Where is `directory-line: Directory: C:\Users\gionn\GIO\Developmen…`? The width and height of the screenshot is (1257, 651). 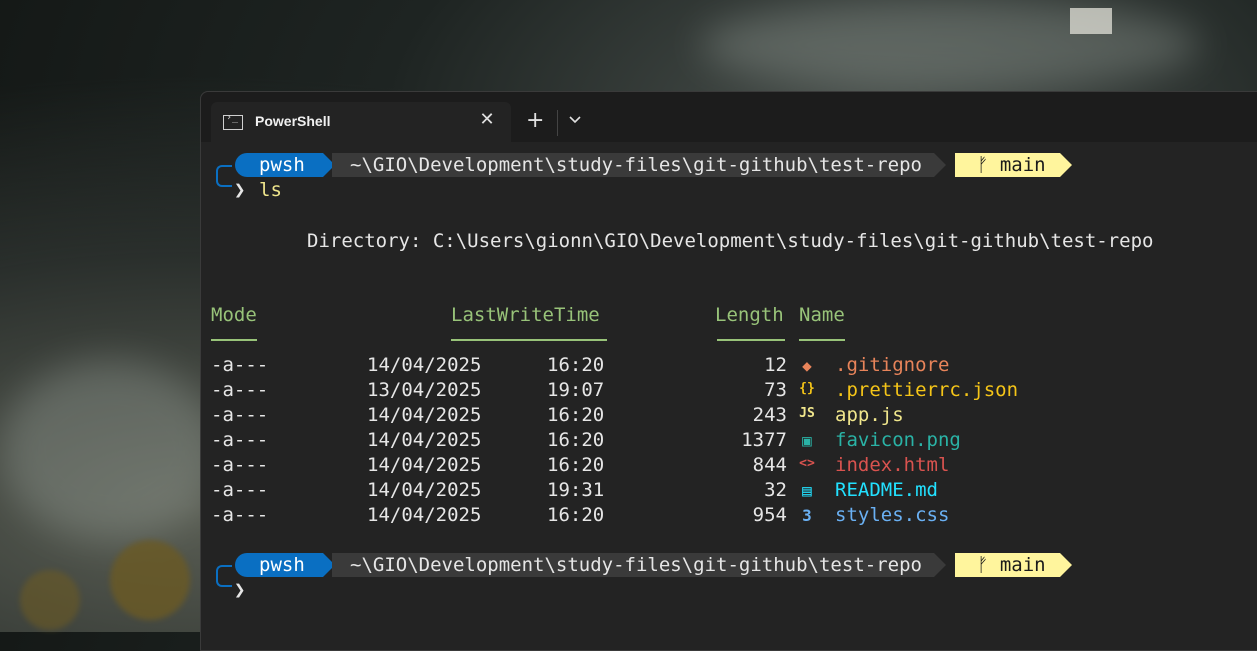
directory-line: Directory: C:\Users\gionn\GIO\Developmen… is located at coordinates (730, 241).